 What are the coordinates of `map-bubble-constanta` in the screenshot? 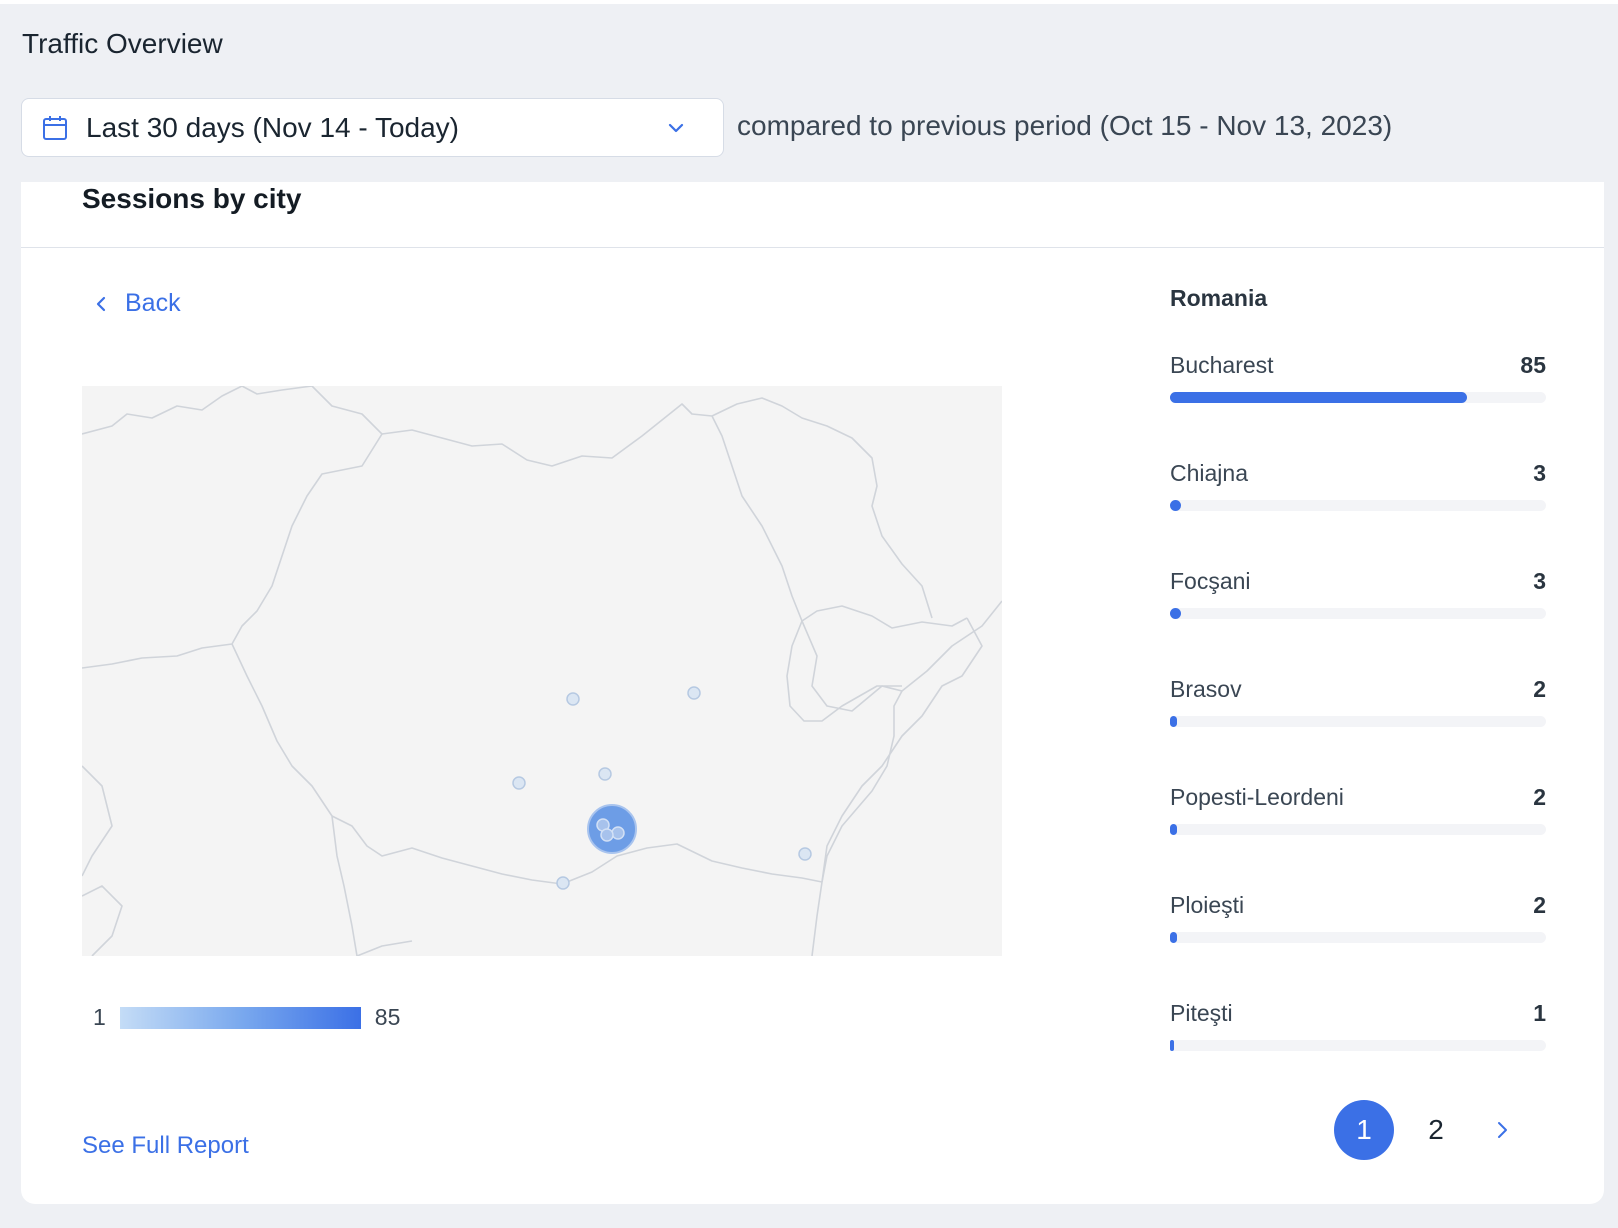 It's located at (805, 854).